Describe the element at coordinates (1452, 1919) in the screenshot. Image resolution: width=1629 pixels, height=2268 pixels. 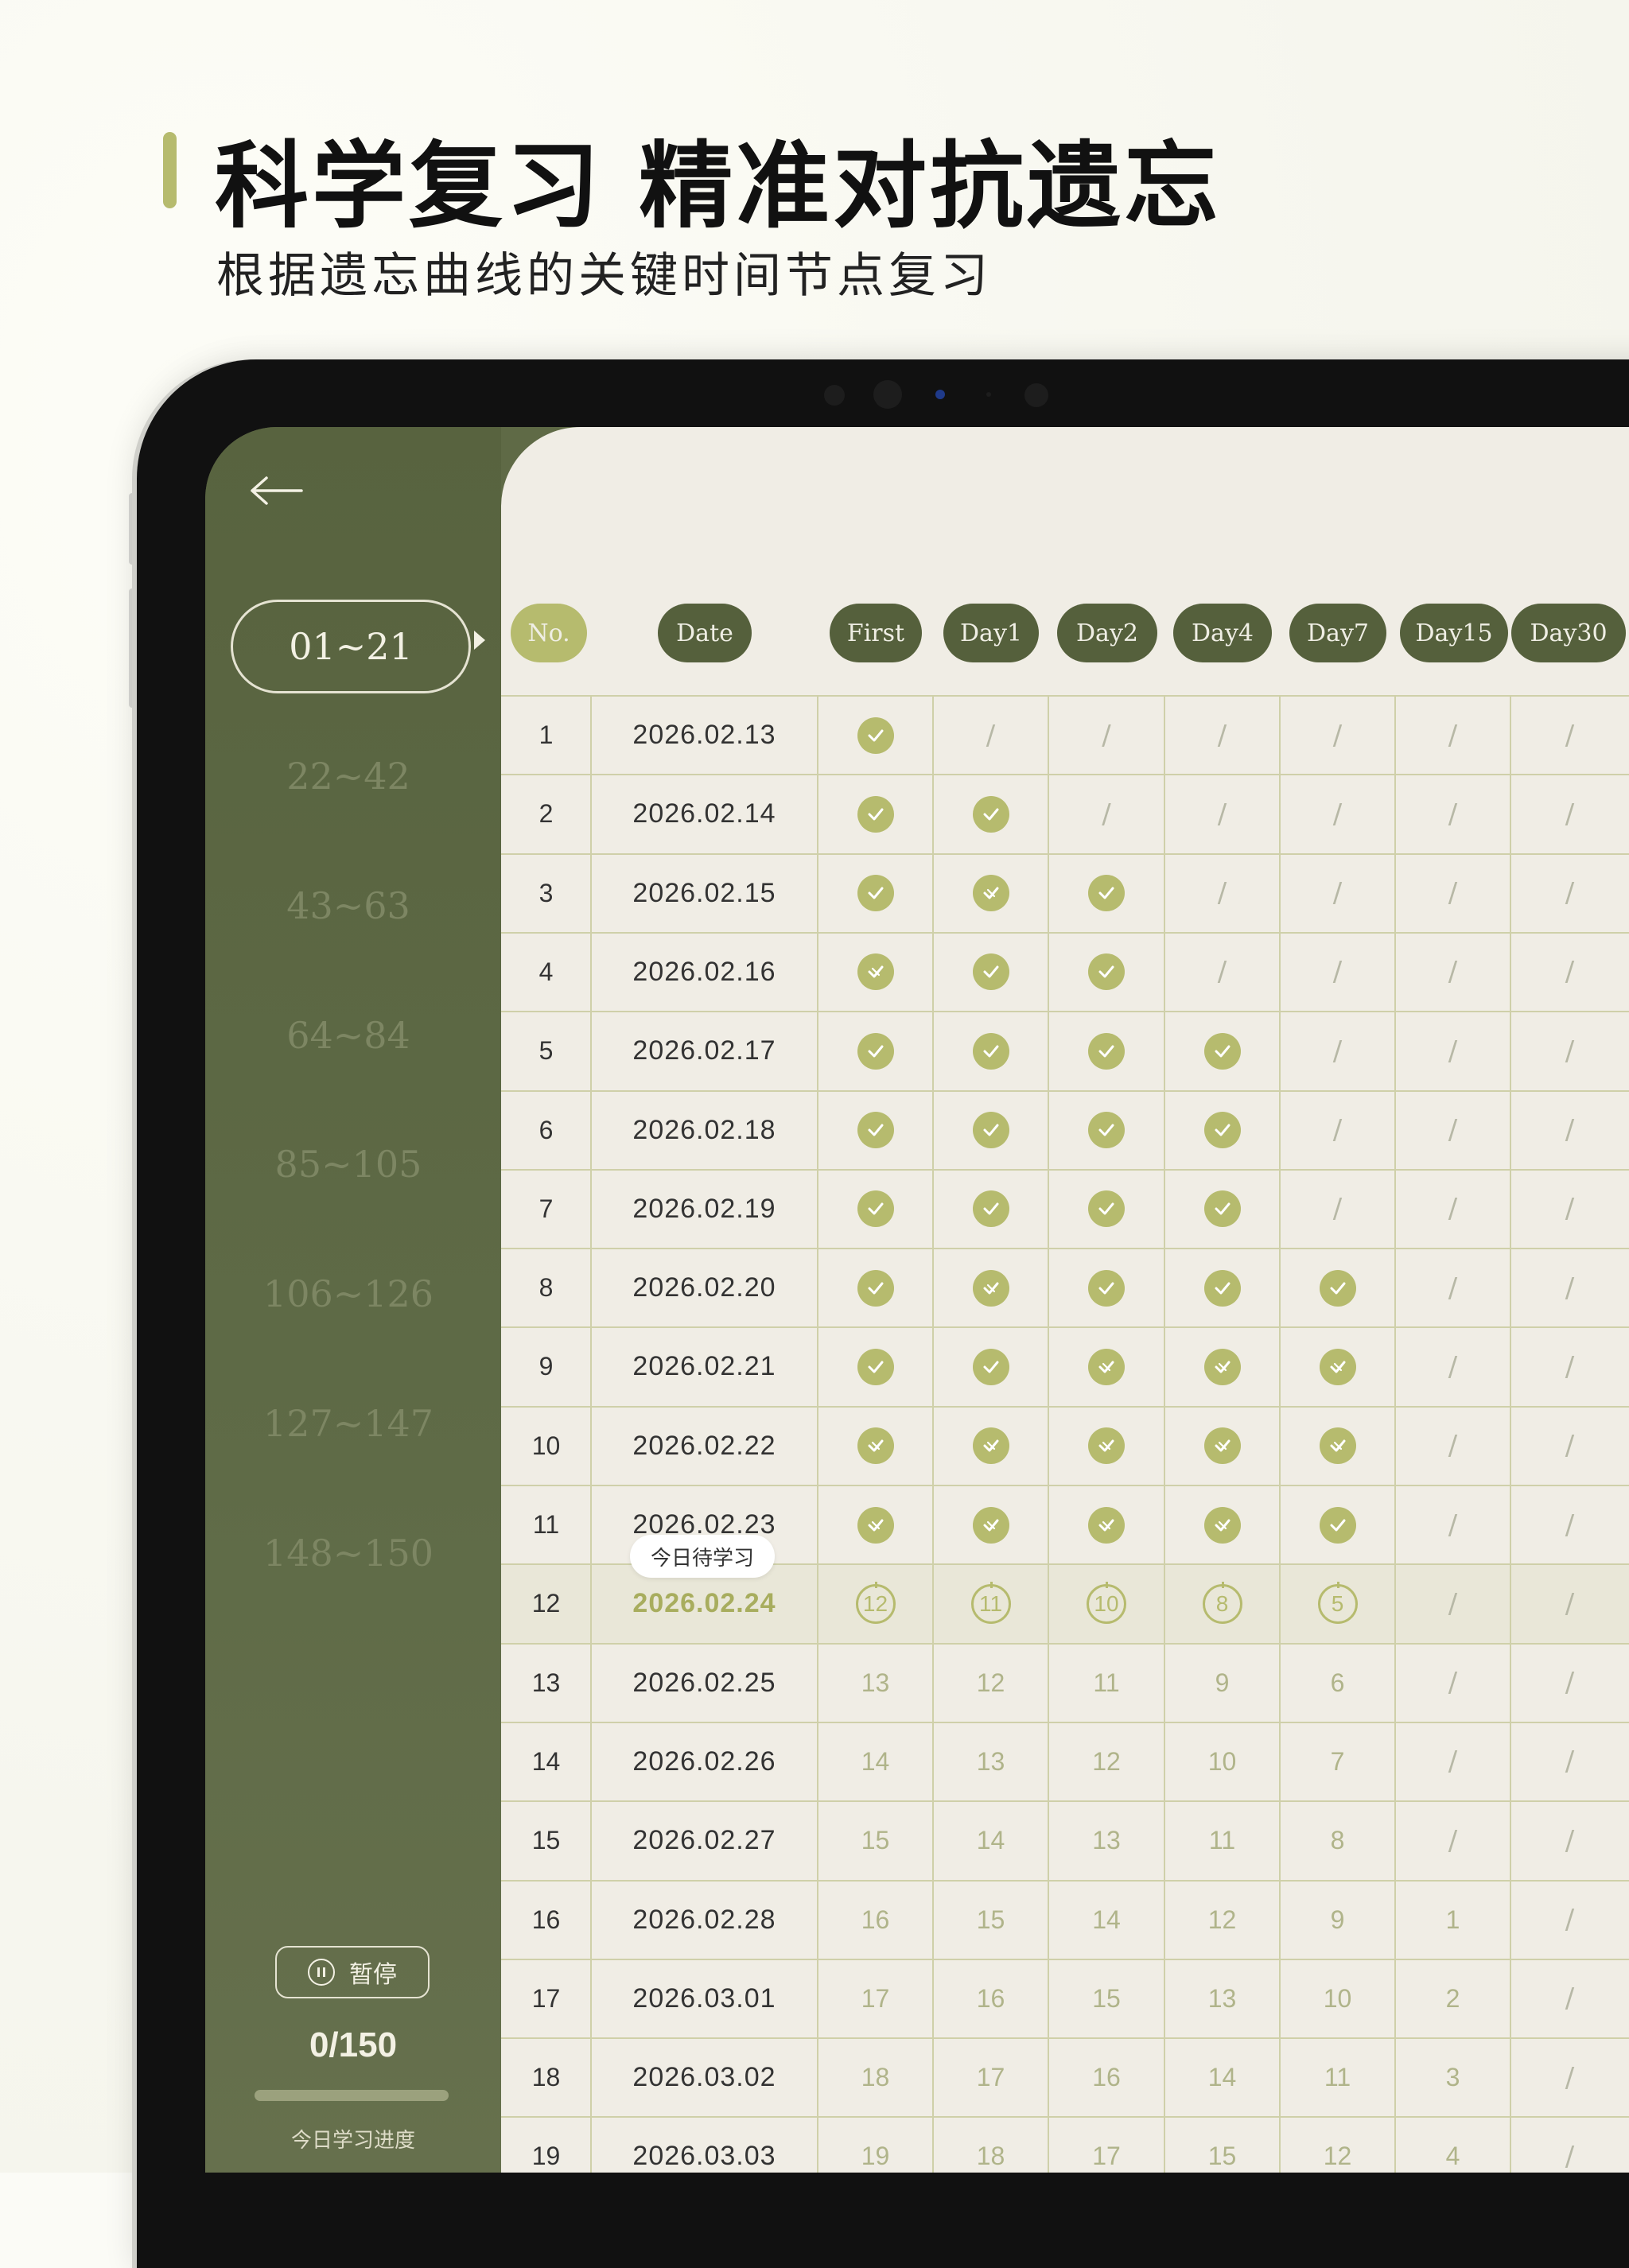
I see `days-remaining: 1` at that location.